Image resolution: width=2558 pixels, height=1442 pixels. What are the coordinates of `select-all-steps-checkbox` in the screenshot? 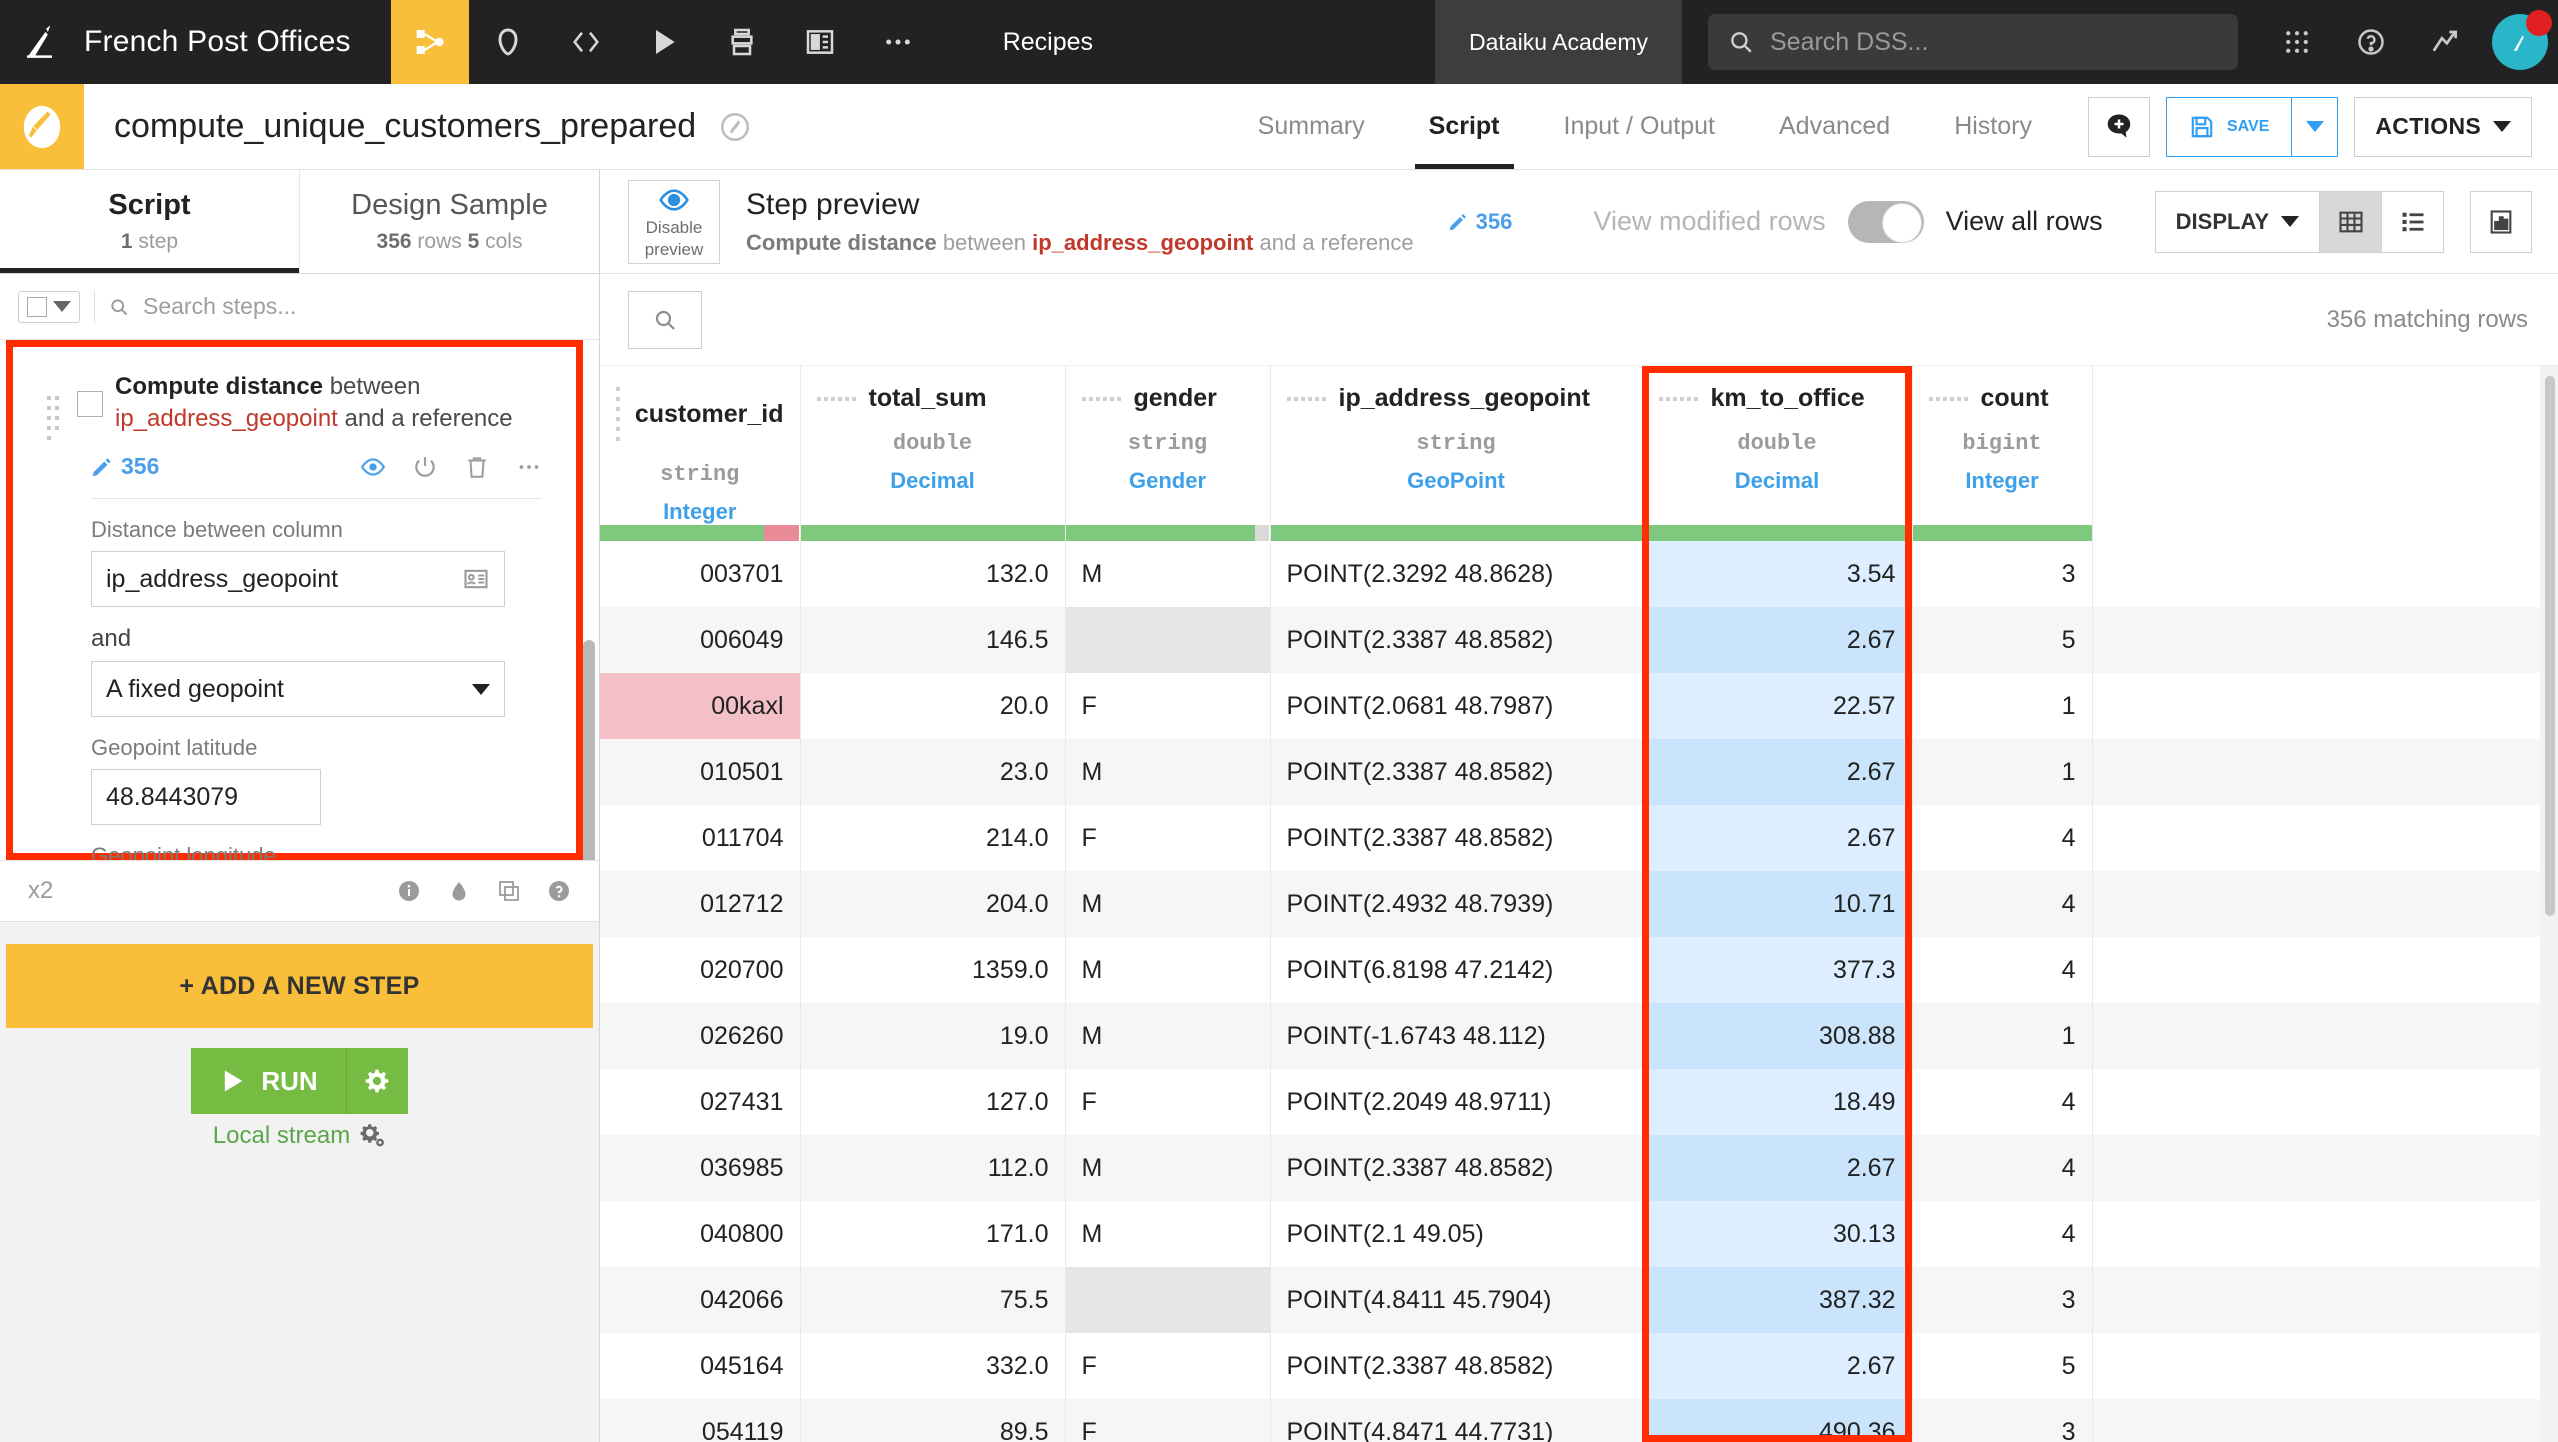 It's located at (49, 306).